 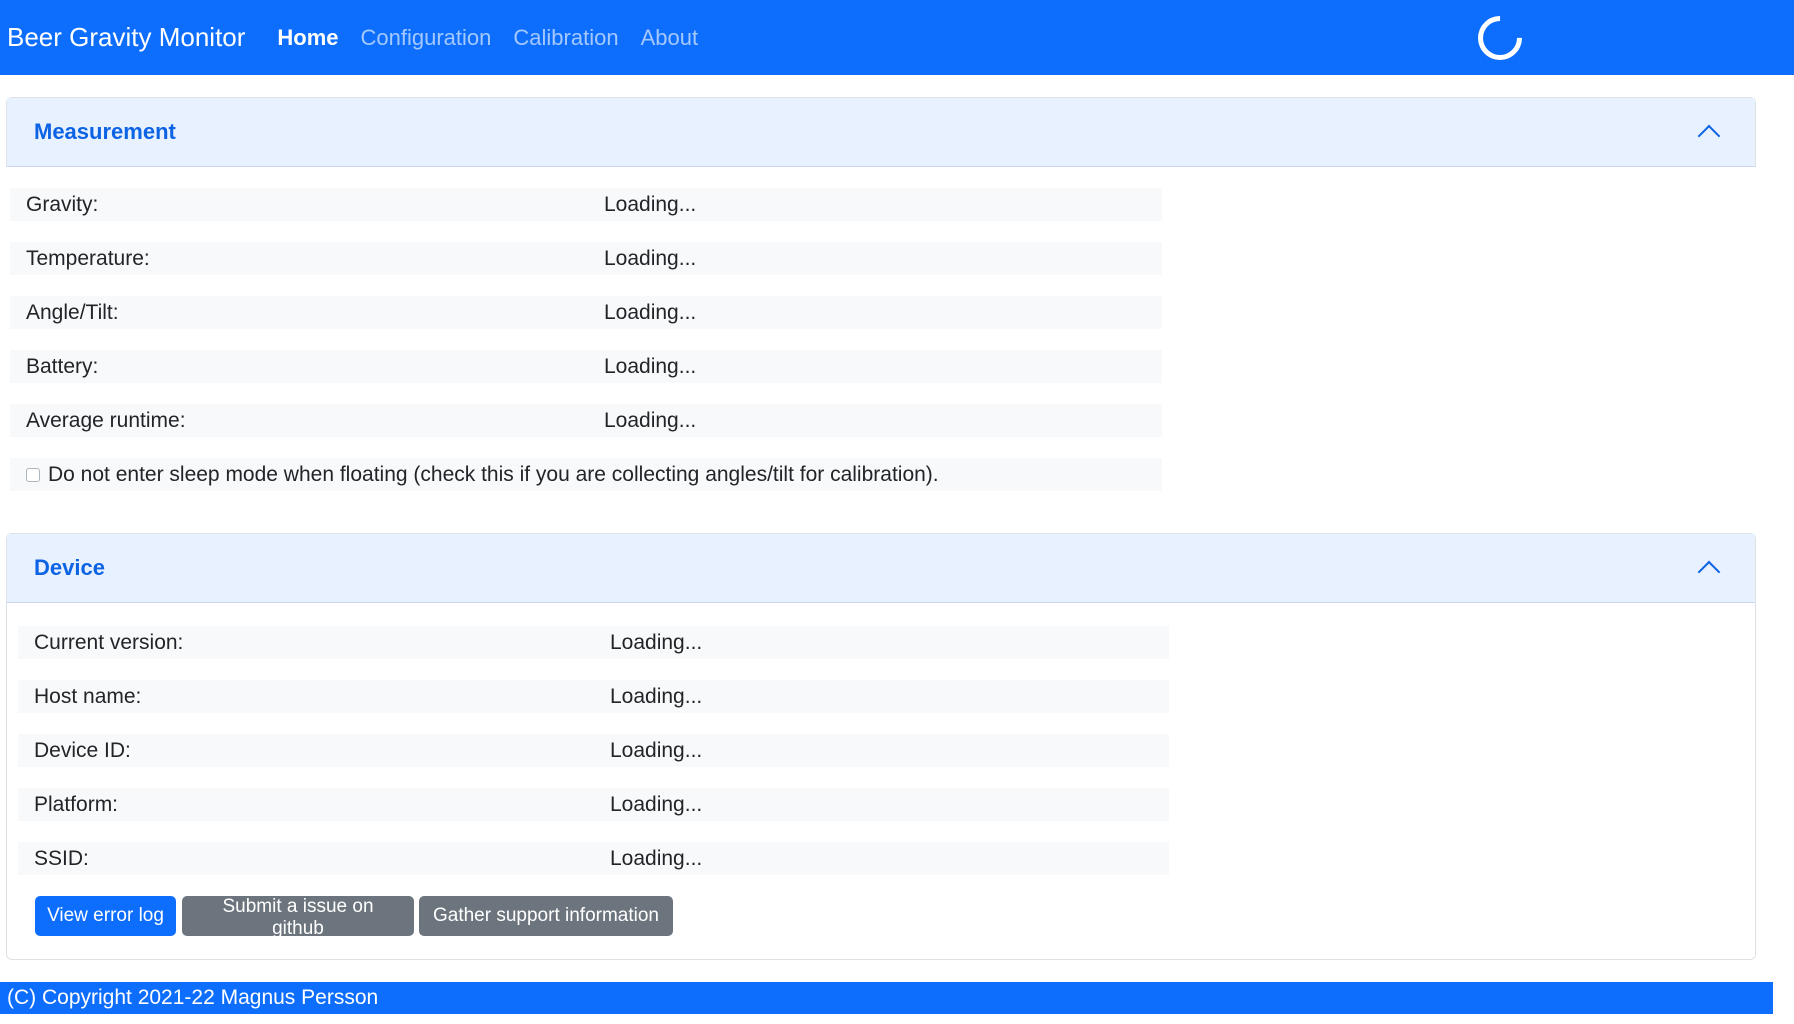 What do you see at coordinates (1500, 38) in the screenshot?
I see `loading-spinner-icon` at bounding box center [1500, 38].